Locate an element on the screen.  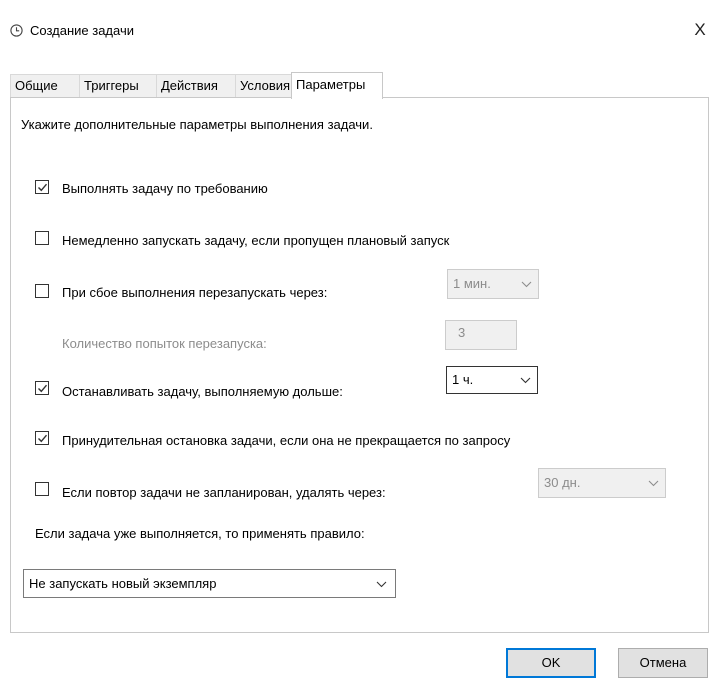
stop-after-select: 1 ч. is located at coordinates (492, 380).